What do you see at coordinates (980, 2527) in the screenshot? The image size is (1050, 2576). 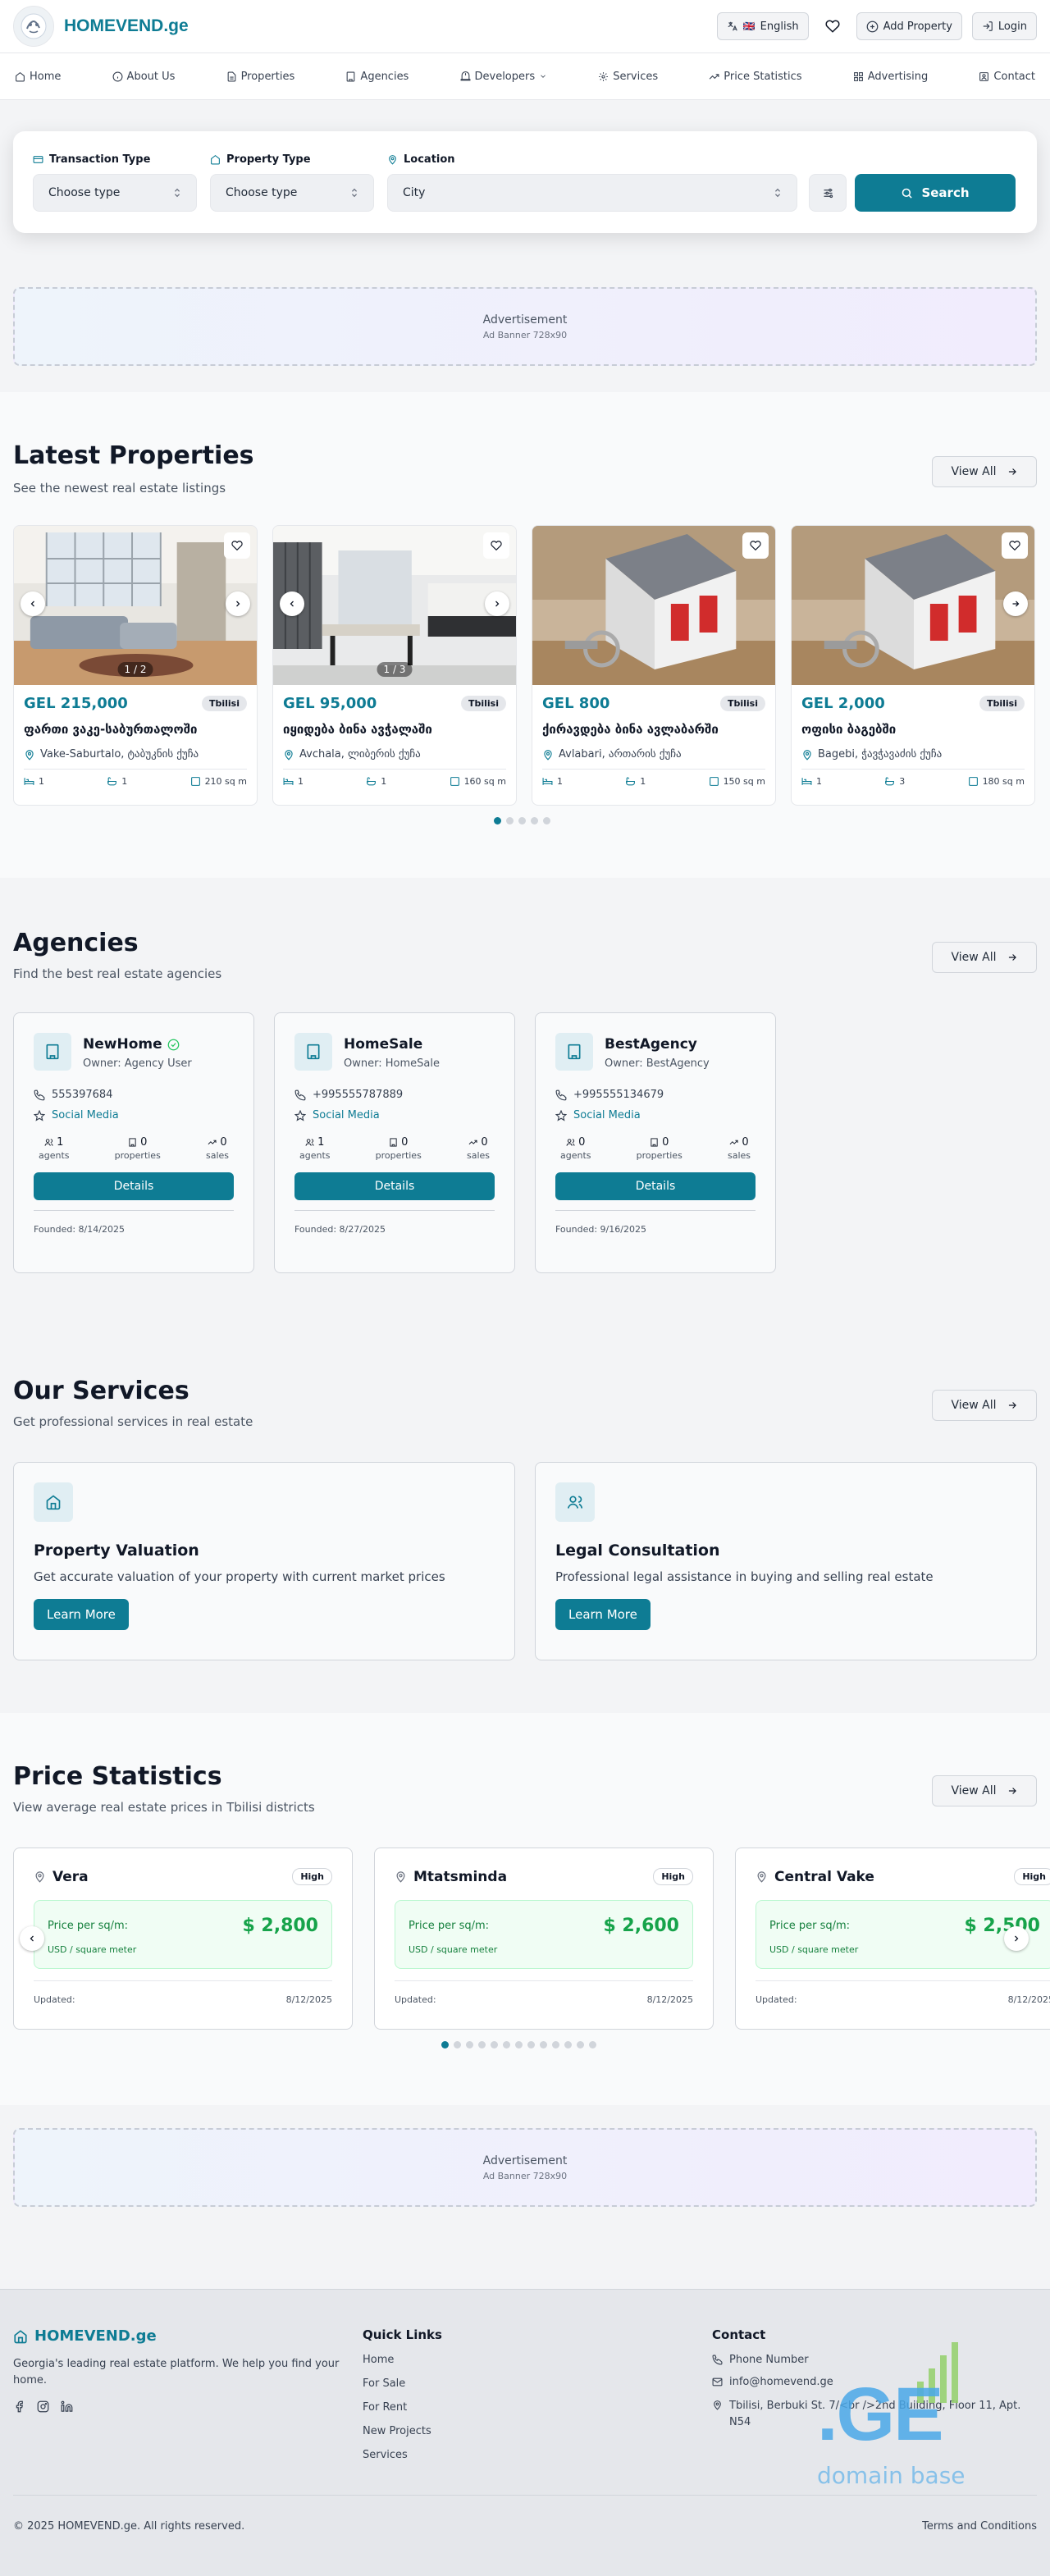 I see `terms-link: Terms and Conditions` at bounding box center [980, 2527].